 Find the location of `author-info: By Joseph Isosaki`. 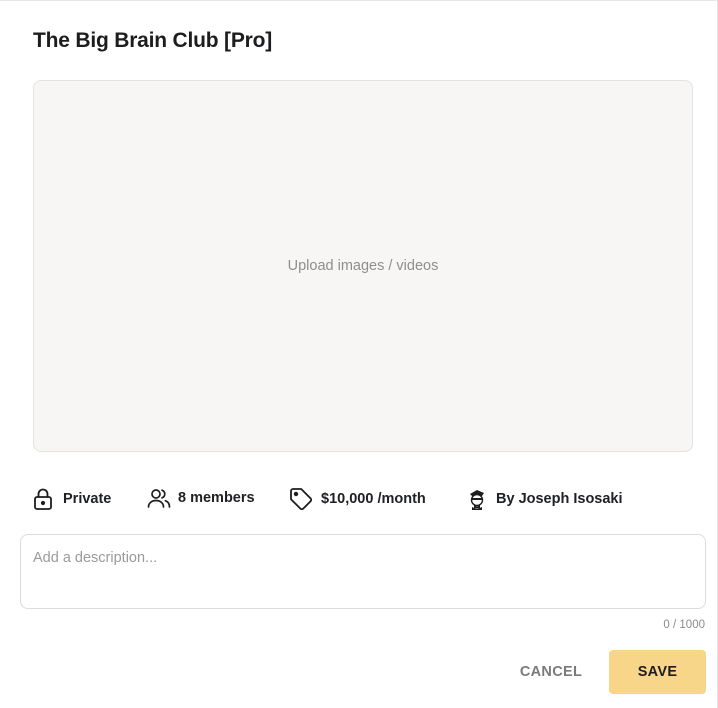

author-info: By Joseph Isosaki is located at coordinates (544, 499).